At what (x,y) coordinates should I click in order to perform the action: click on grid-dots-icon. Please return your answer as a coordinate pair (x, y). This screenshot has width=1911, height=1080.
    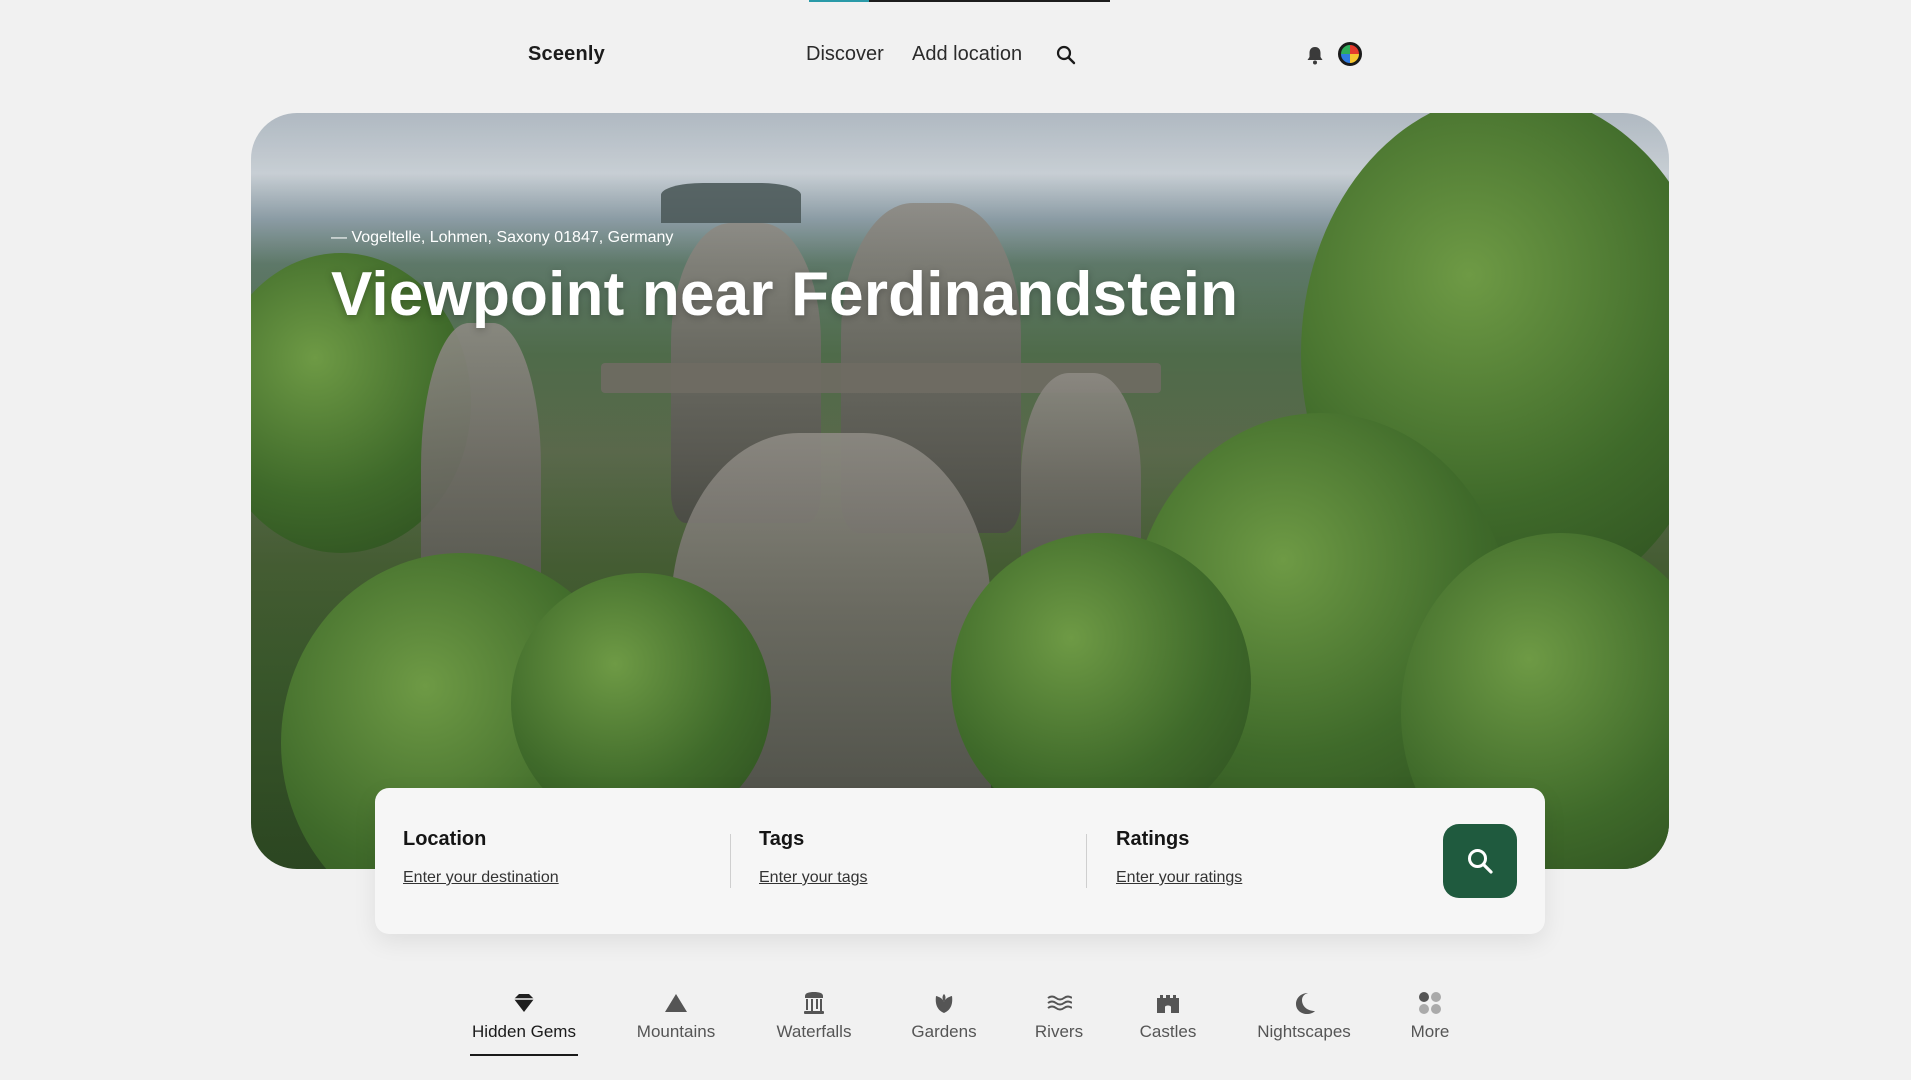
    Looking at the image, I should click on (1430, 1003).